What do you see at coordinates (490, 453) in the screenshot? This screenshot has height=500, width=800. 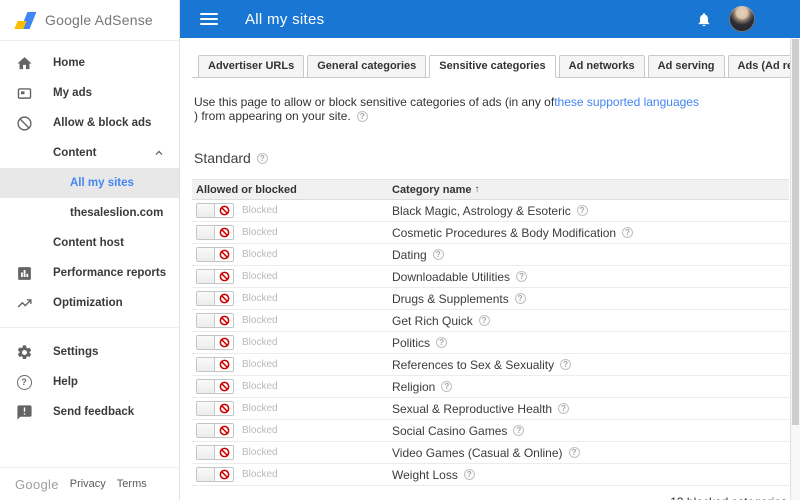 I see `table-row: Blocked Video Games (Casual & Online)?` at bounding box center [490, 453].